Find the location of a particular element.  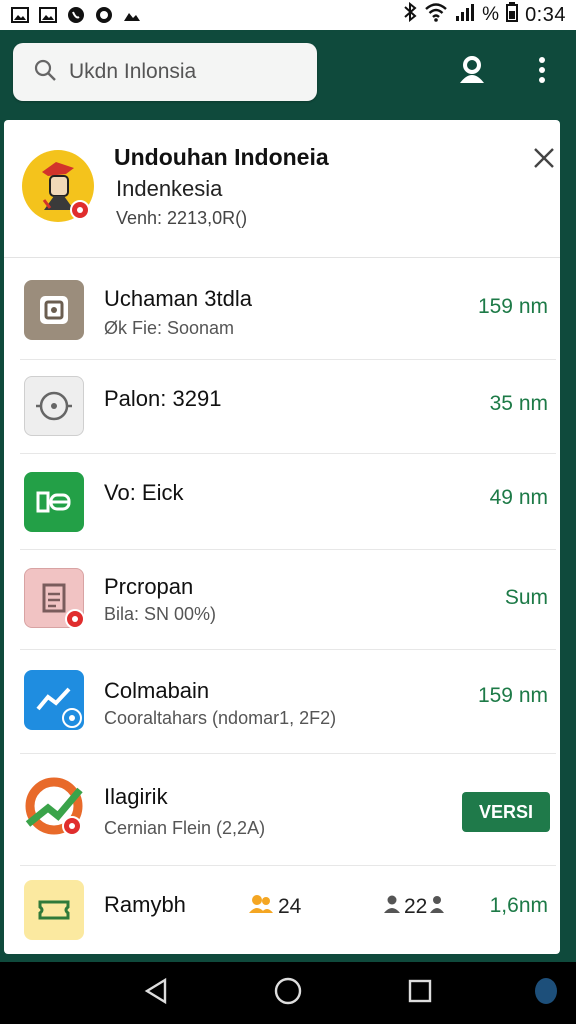

list-item: Prcropan Bila: SN 00%) Sum is located at coordinates (282, 600).